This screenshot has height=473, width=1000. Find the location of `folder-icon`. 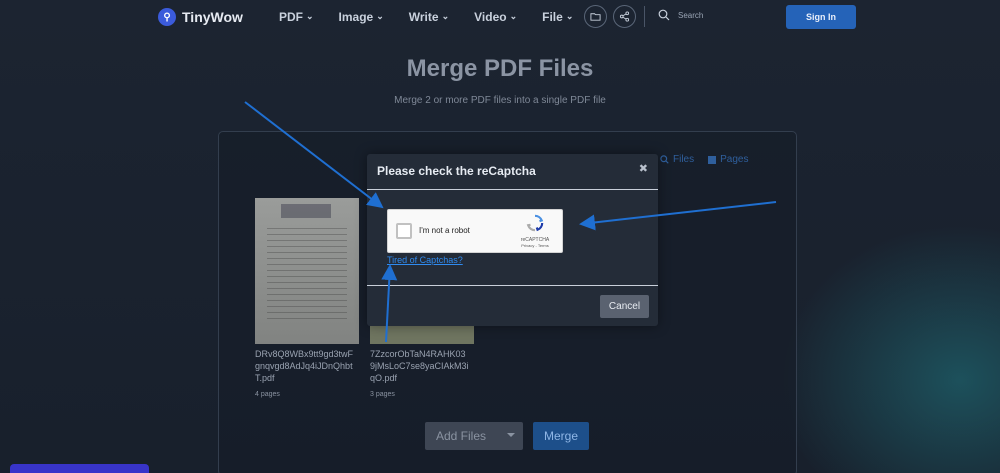

folder-icon is located at coordinates (595, 17).